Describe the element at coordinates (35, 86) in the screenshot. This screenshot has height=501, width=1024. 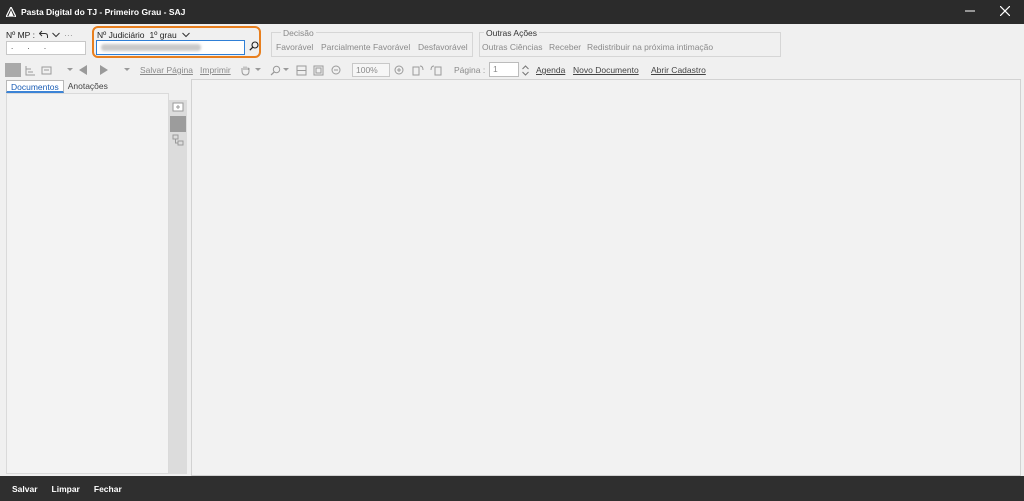
I see `tab-documentos: Documentos` at that location.